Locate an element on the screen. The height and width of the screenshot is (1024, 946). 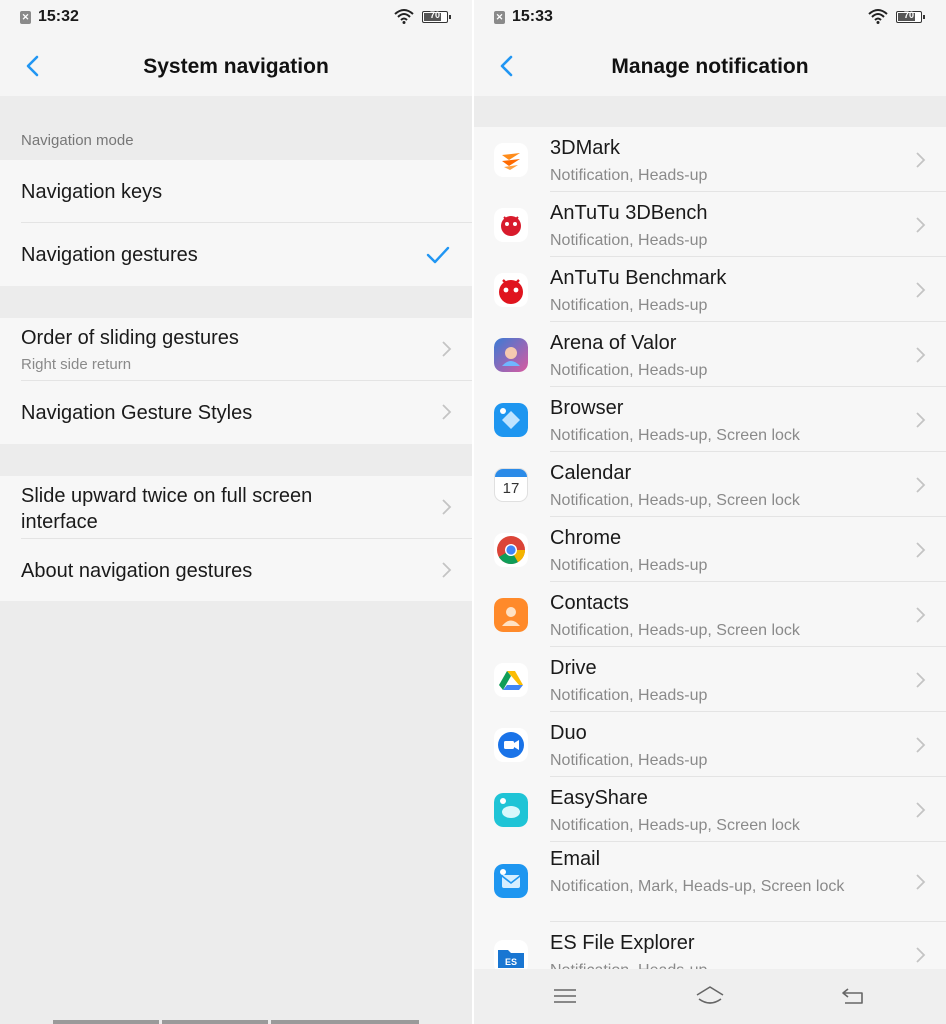
app-item-3dmark: 3DMark Notification, Heads-up is located at coordinates (710, 159).